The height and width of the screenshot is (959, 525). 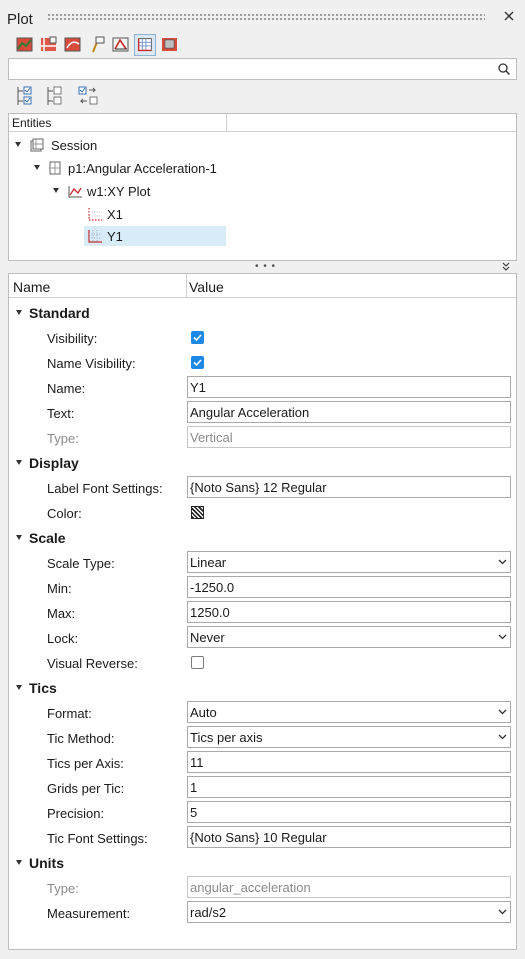 What do you see at coordinates (26, 96) in the screenshot?
I see `check-tree-icon` at bounding box center [26, 96].